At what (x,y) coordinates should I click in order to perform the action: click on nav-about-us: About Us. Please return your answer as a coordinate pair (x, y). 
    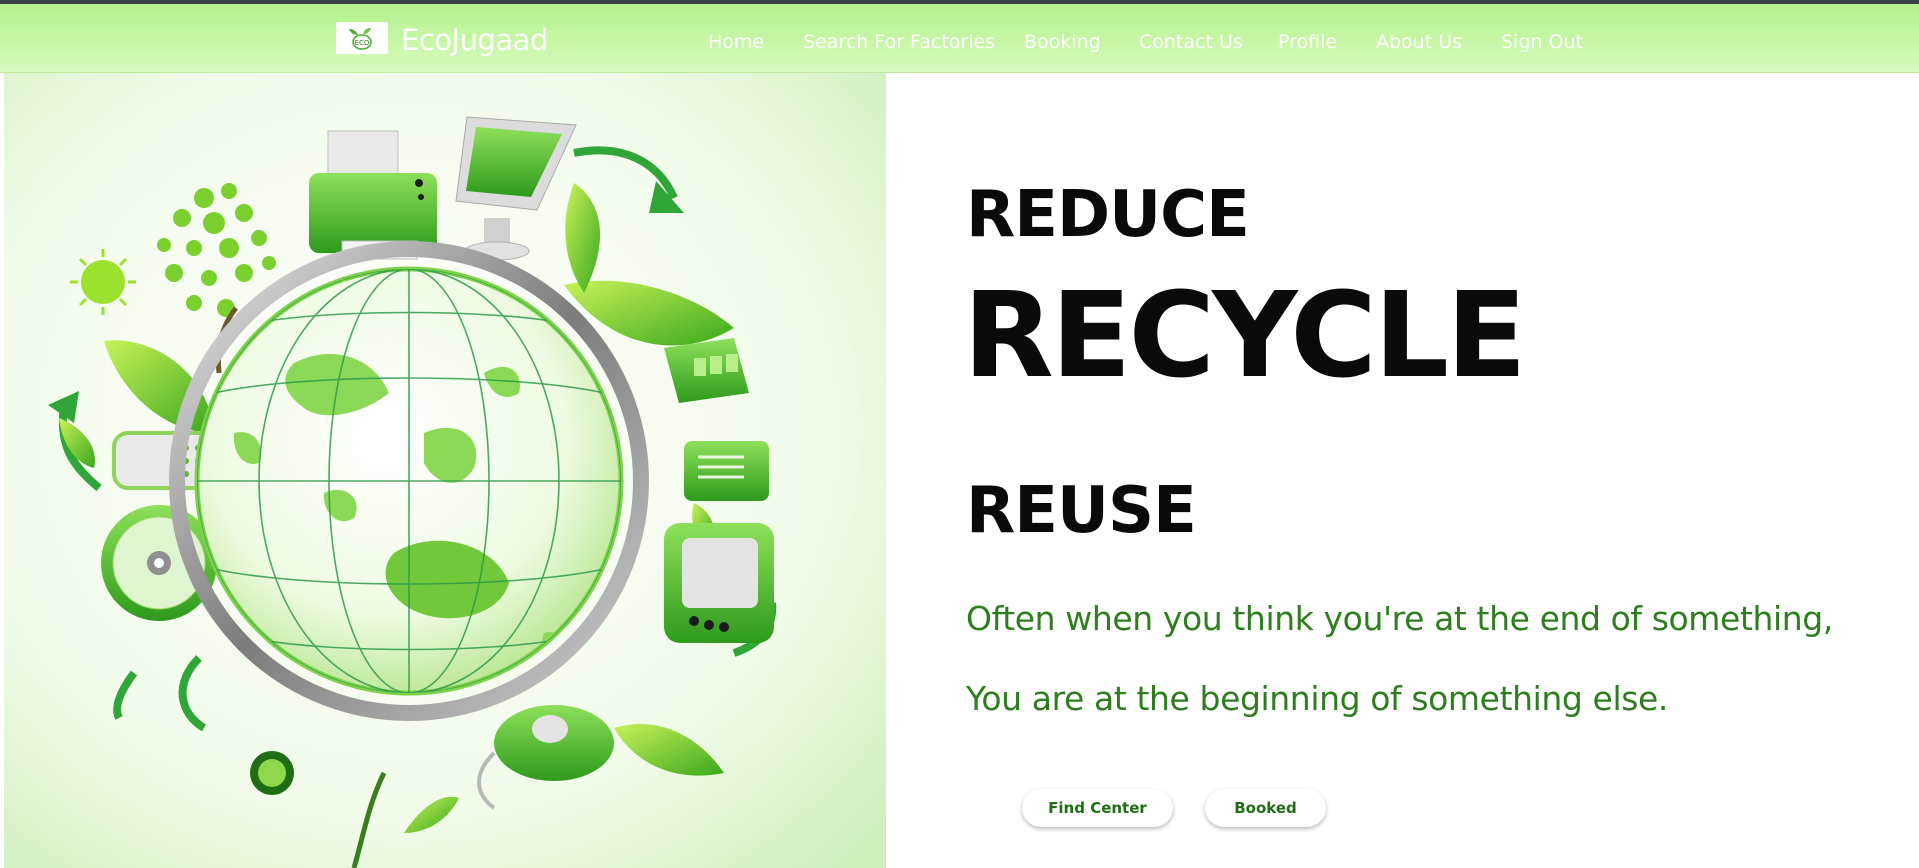
    Looking at the image, I should click on (1419, 42).